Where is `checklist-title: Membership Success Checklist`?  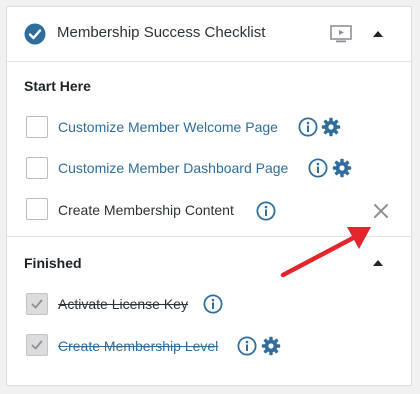 checklist-title: Membership Success Checklist is located at coordinates (161, 32).